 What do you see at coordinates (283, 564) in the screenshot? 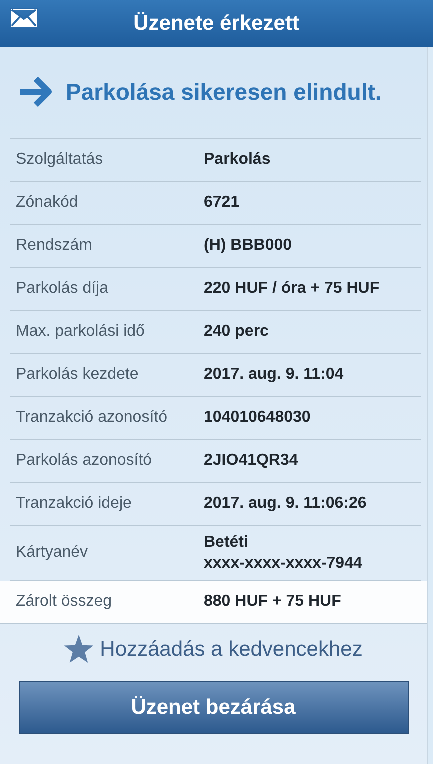
I see `field-value: xxxx-xxxx-xxxx-7944` at bounding box center [283, 564].